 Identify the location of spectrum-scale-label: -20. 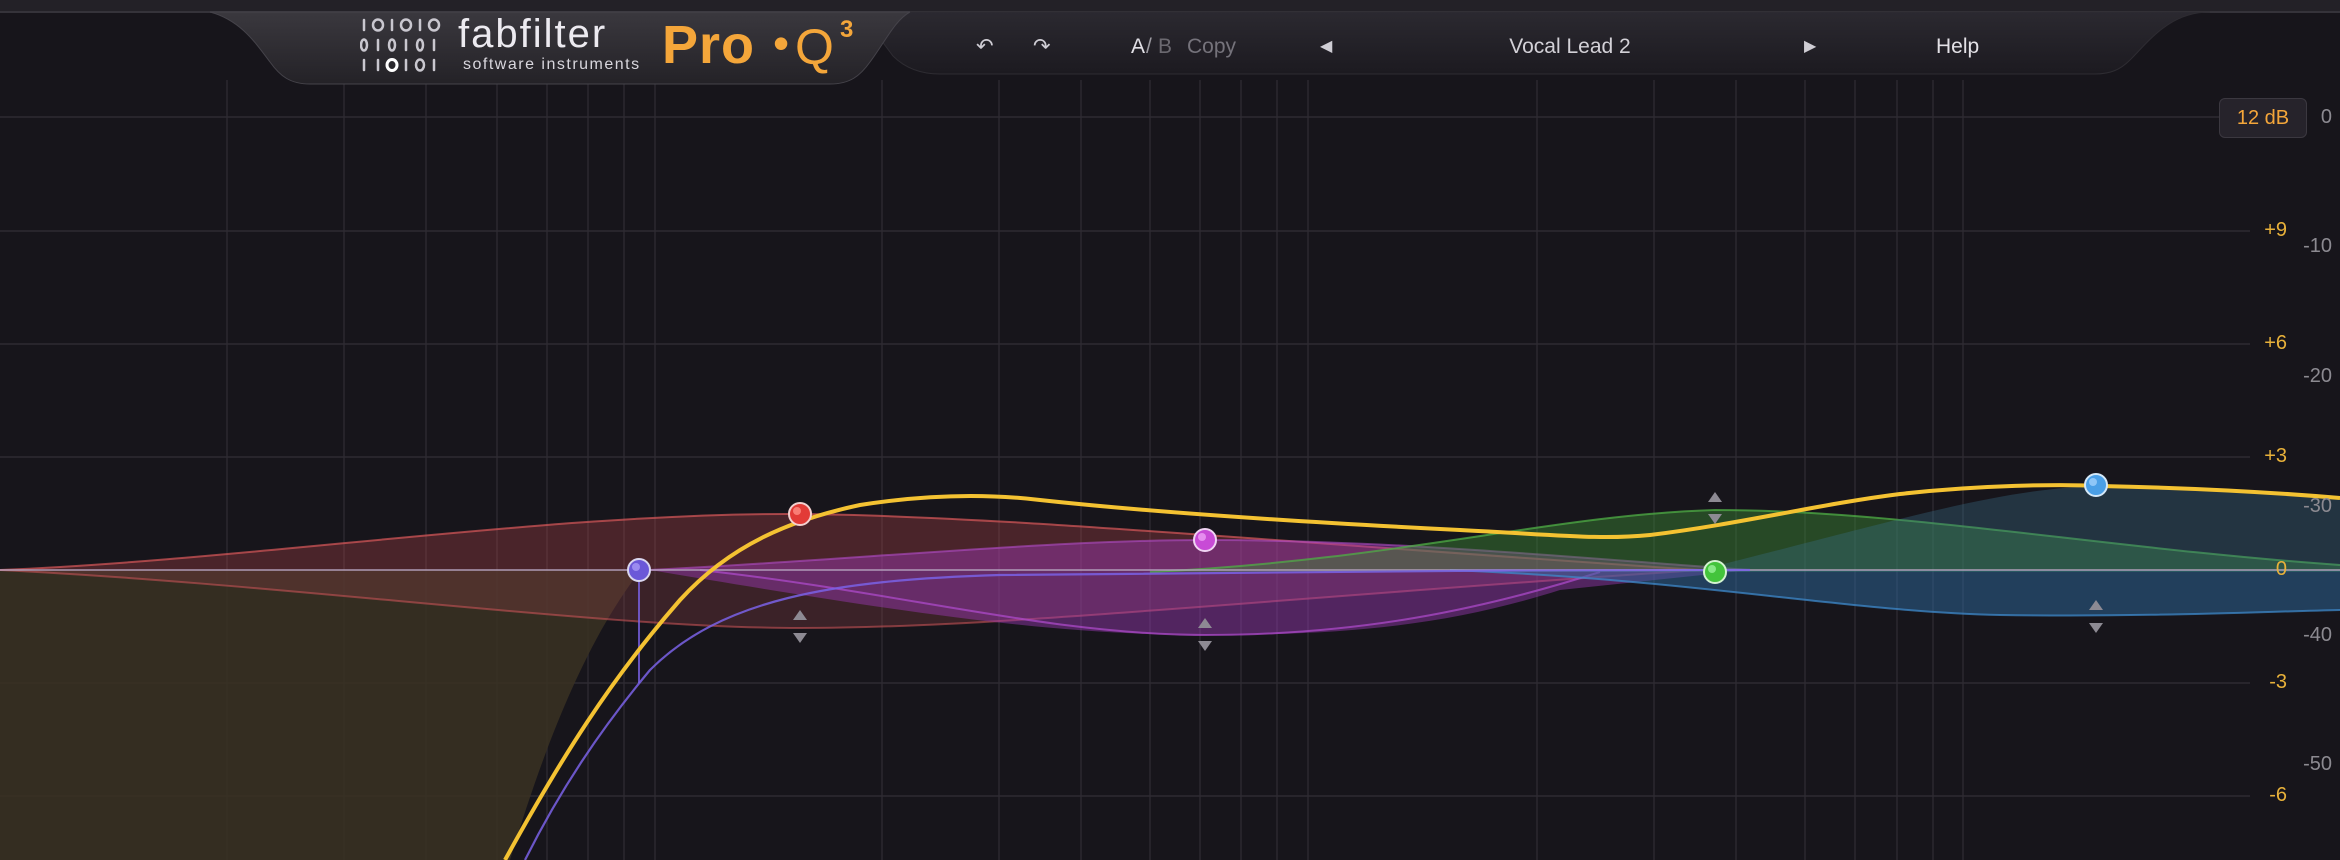
(2317, 376).